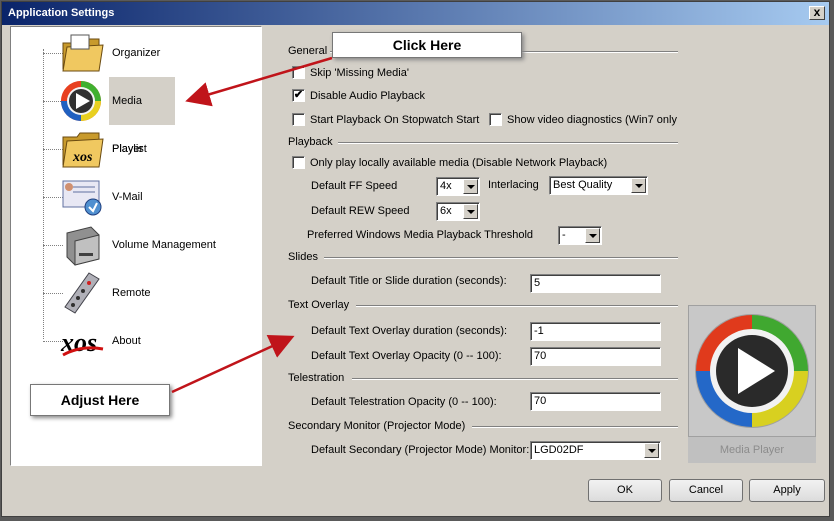 The height and width of the screenshot is (521, 834). I want to click on annotation-arrows, so click(252, 225).